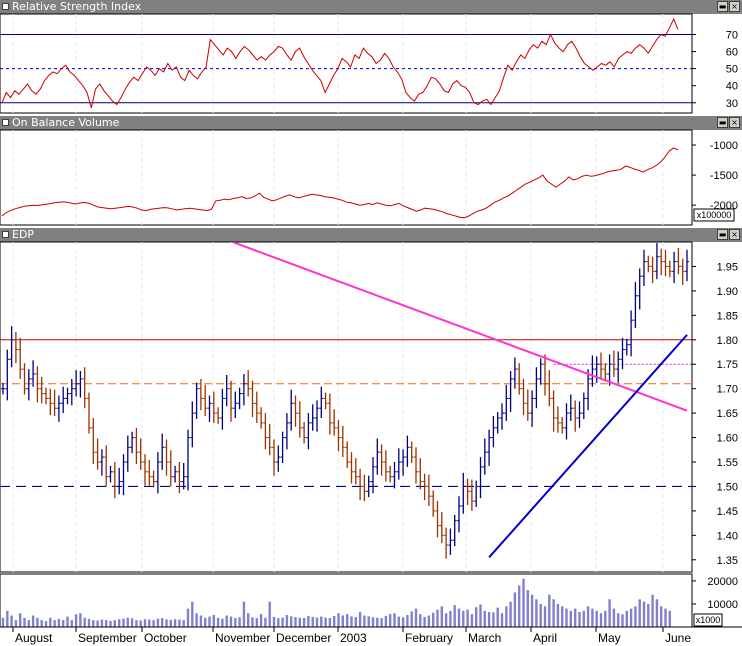 Image resolution: width=742 pixels, height=646 pixels. Describe the element at coordinates (732, 87) in the screenshot. I see `rsi-tick-label: 40` at that location.